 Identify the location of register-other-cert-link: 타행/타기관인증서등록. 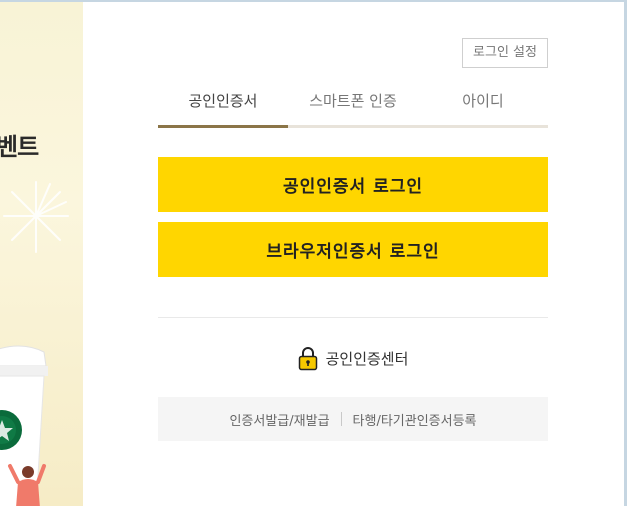
(415, 419).